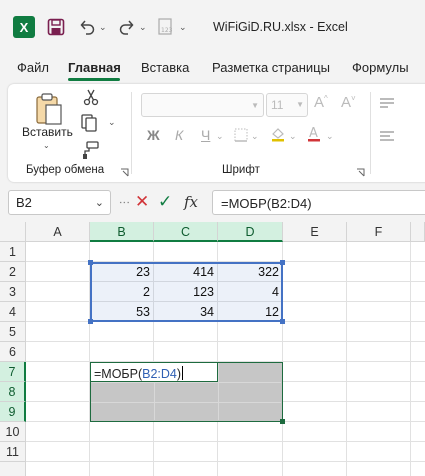 This screenshot has height=476, width=425. What do you see at coordinates (250, 292) in the screenshot?
I see `cell-d3: 4` at bounding box center [250, 292].